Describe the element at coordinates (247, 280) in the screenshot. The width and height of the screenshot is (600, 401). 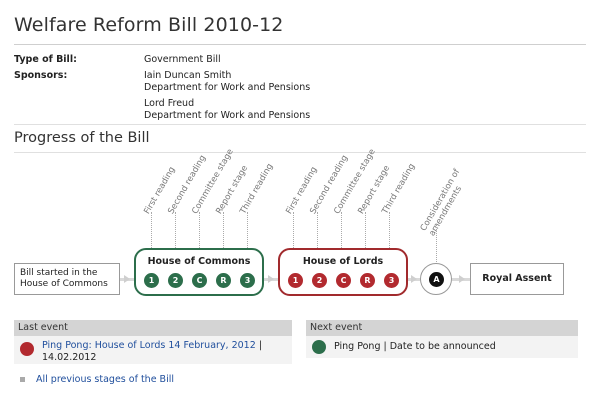
I see `commons-stage-third-reading: 3` at that location.